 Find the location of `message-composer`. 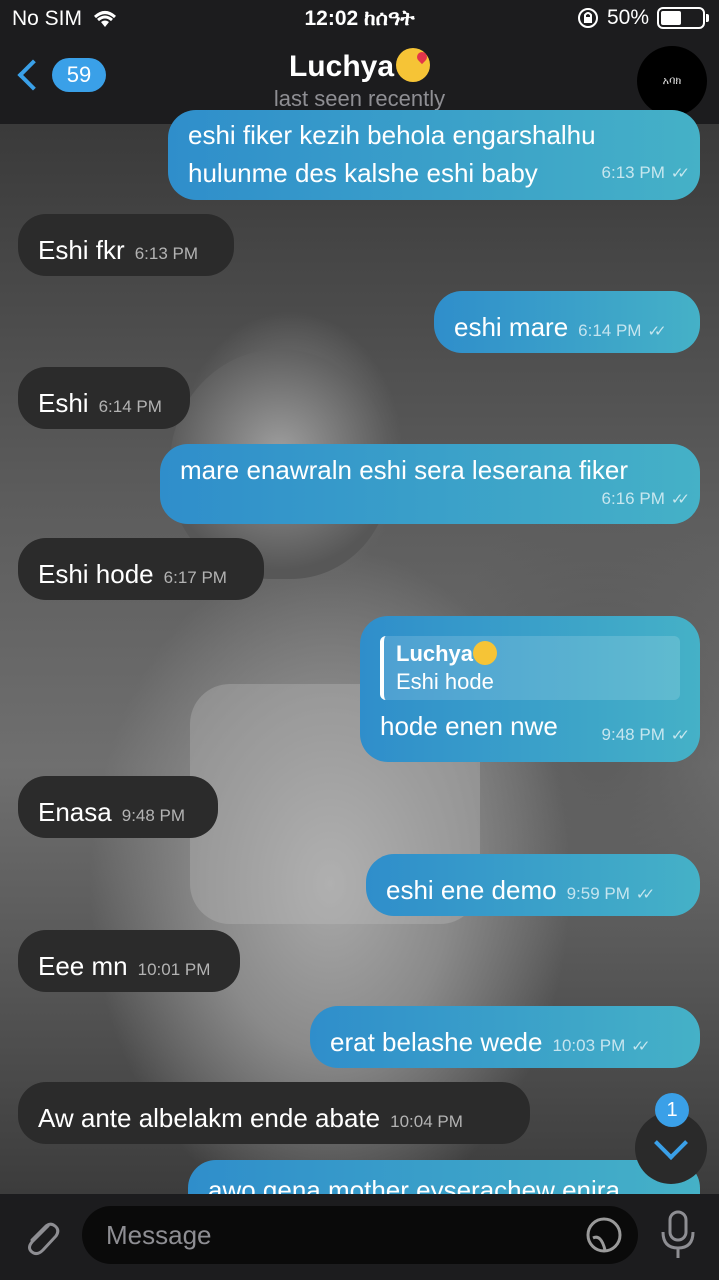

message-composer is located at coordinates (359, 1237).